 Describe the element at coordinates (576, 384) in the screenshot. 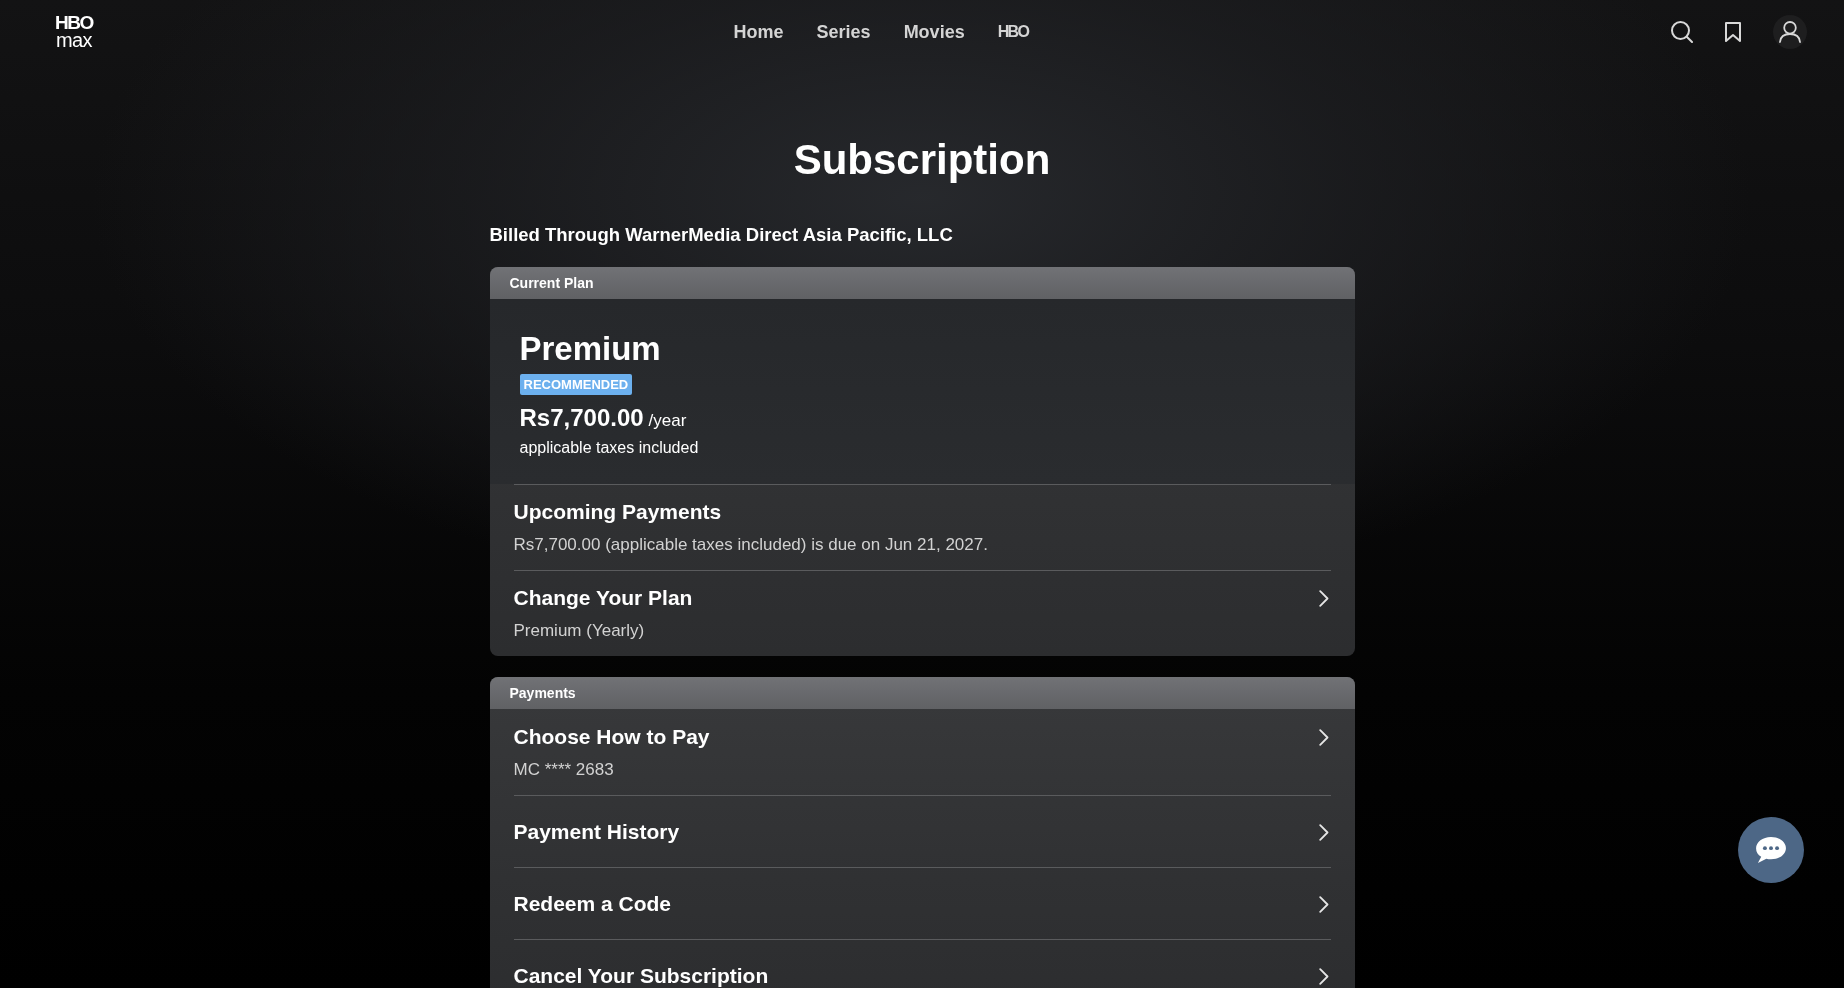

I see `plan-badge: RECOMMENDED` at that location.